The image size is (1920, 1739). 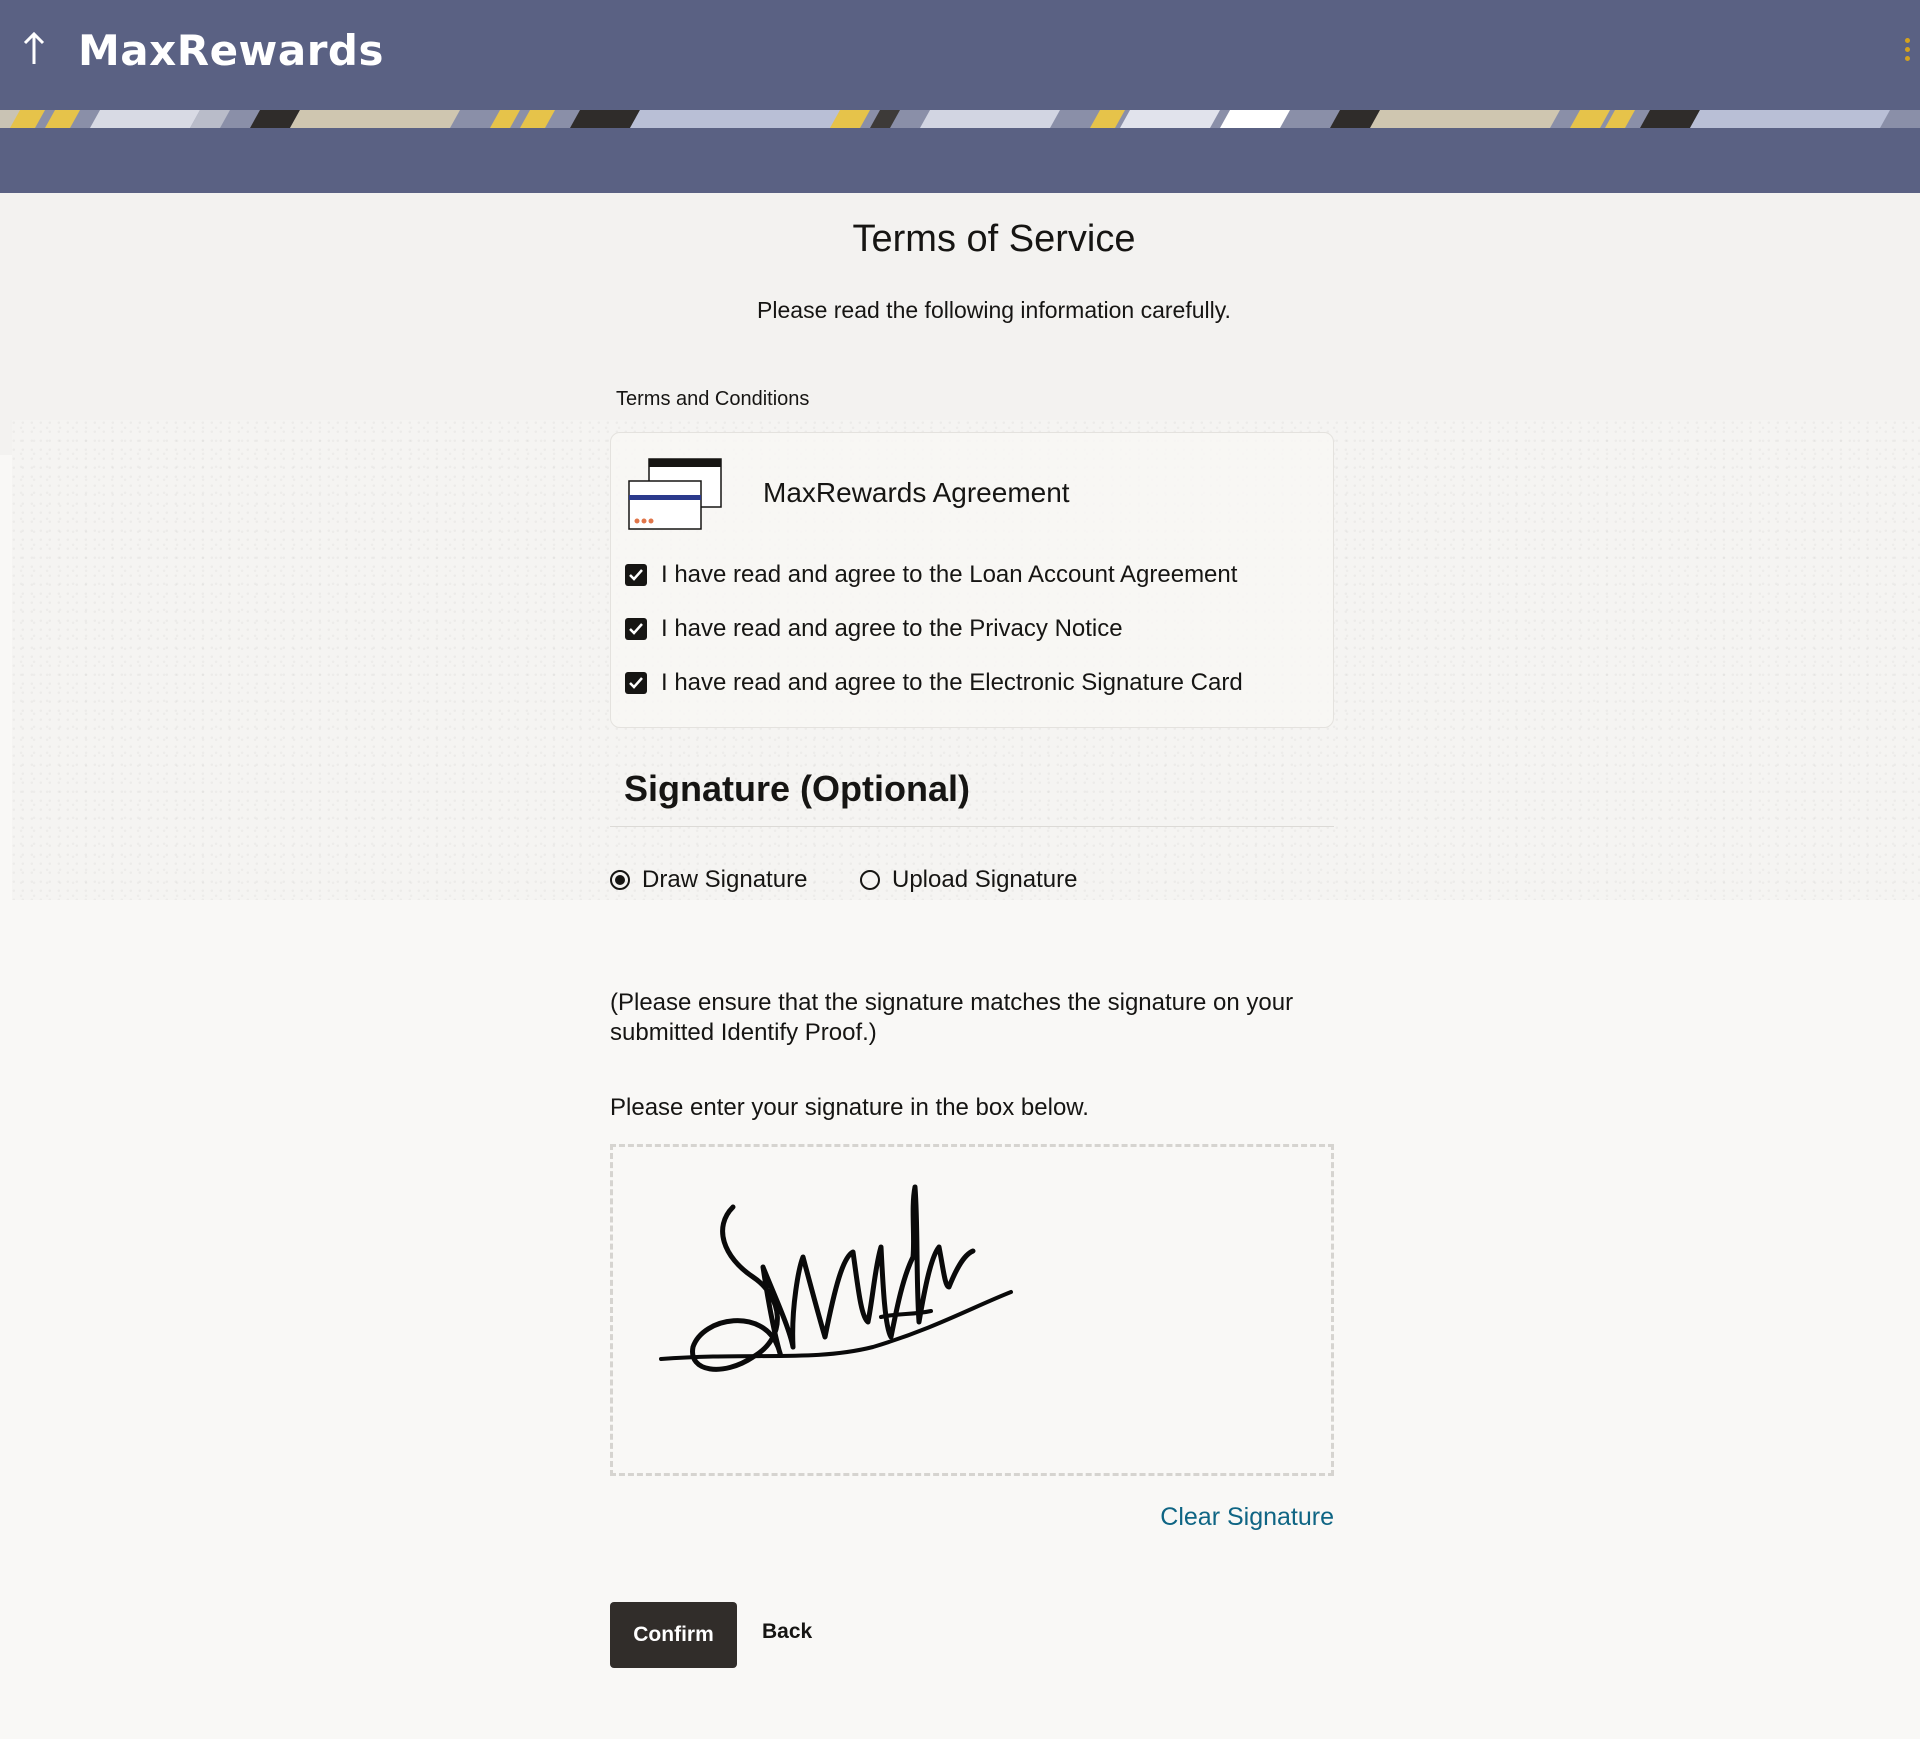 I want to click on credit-cards-icon, so click(x=675, y=495).